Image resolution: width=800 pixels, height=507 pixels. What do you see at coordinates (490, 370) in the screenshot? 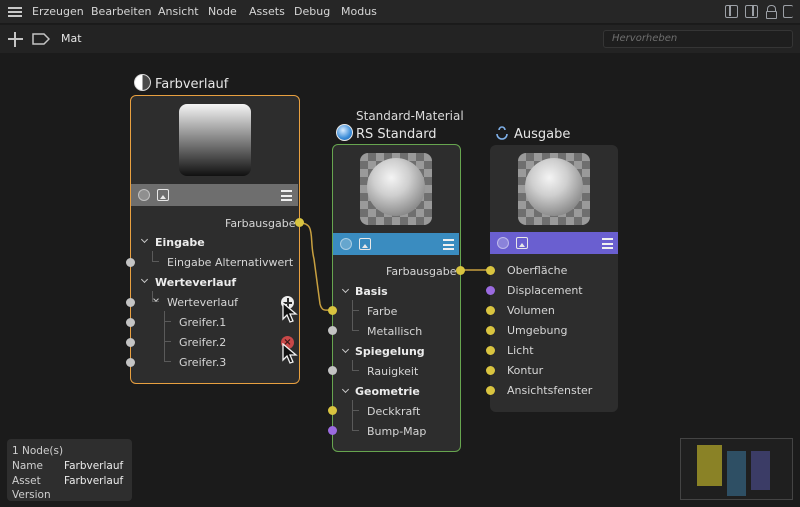
I see `input-port-kontur` at bounding box center [490, 370].